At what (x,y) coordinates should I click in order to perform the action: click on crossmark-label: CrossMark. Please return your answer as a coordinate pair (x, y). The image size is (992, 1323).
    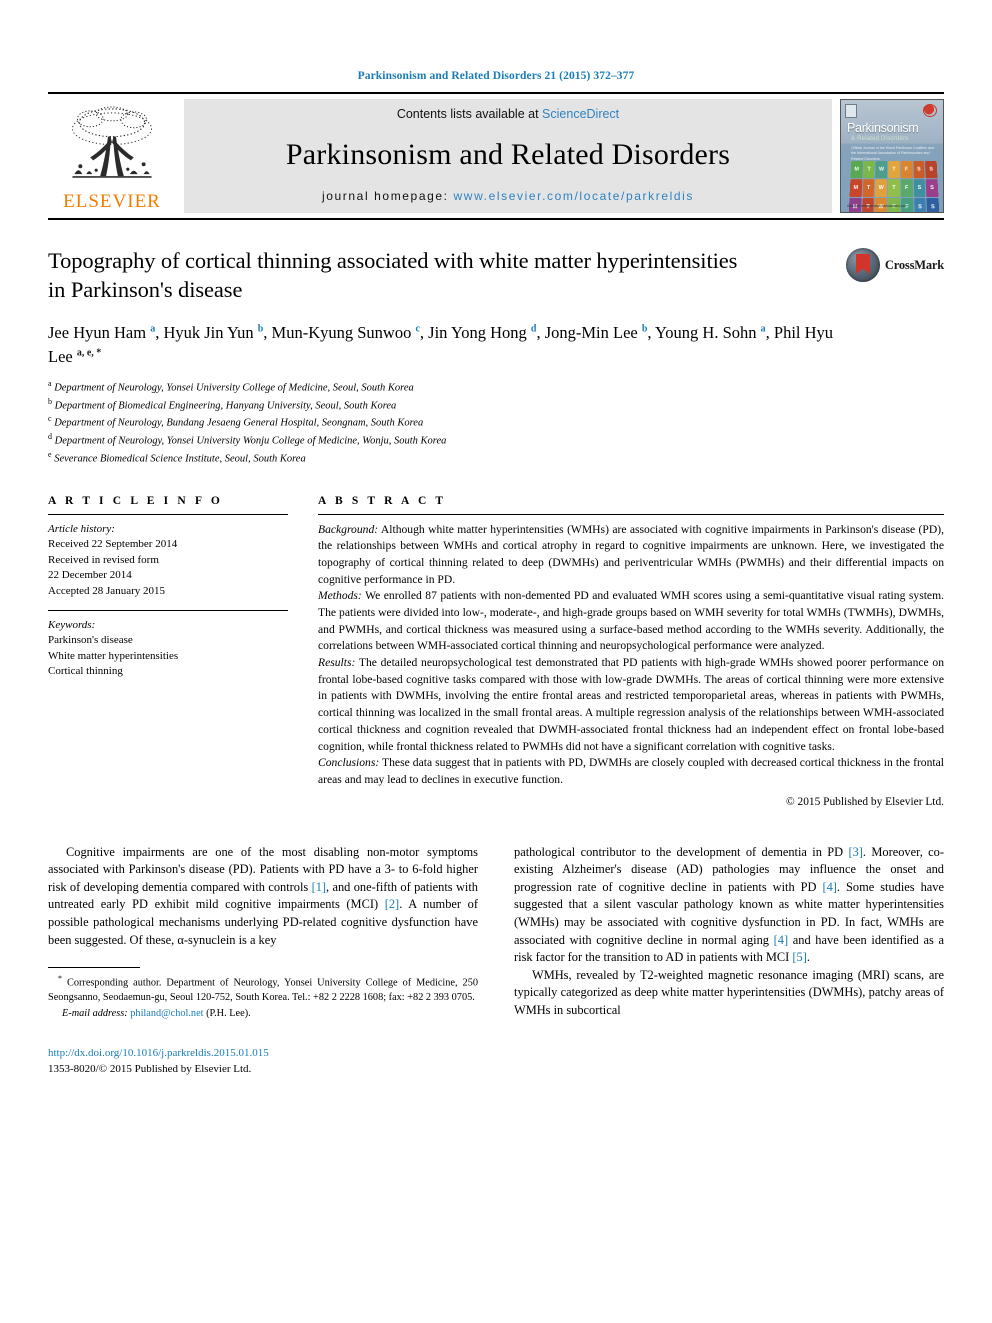
    Looking at the image, I should click on (914, 264).